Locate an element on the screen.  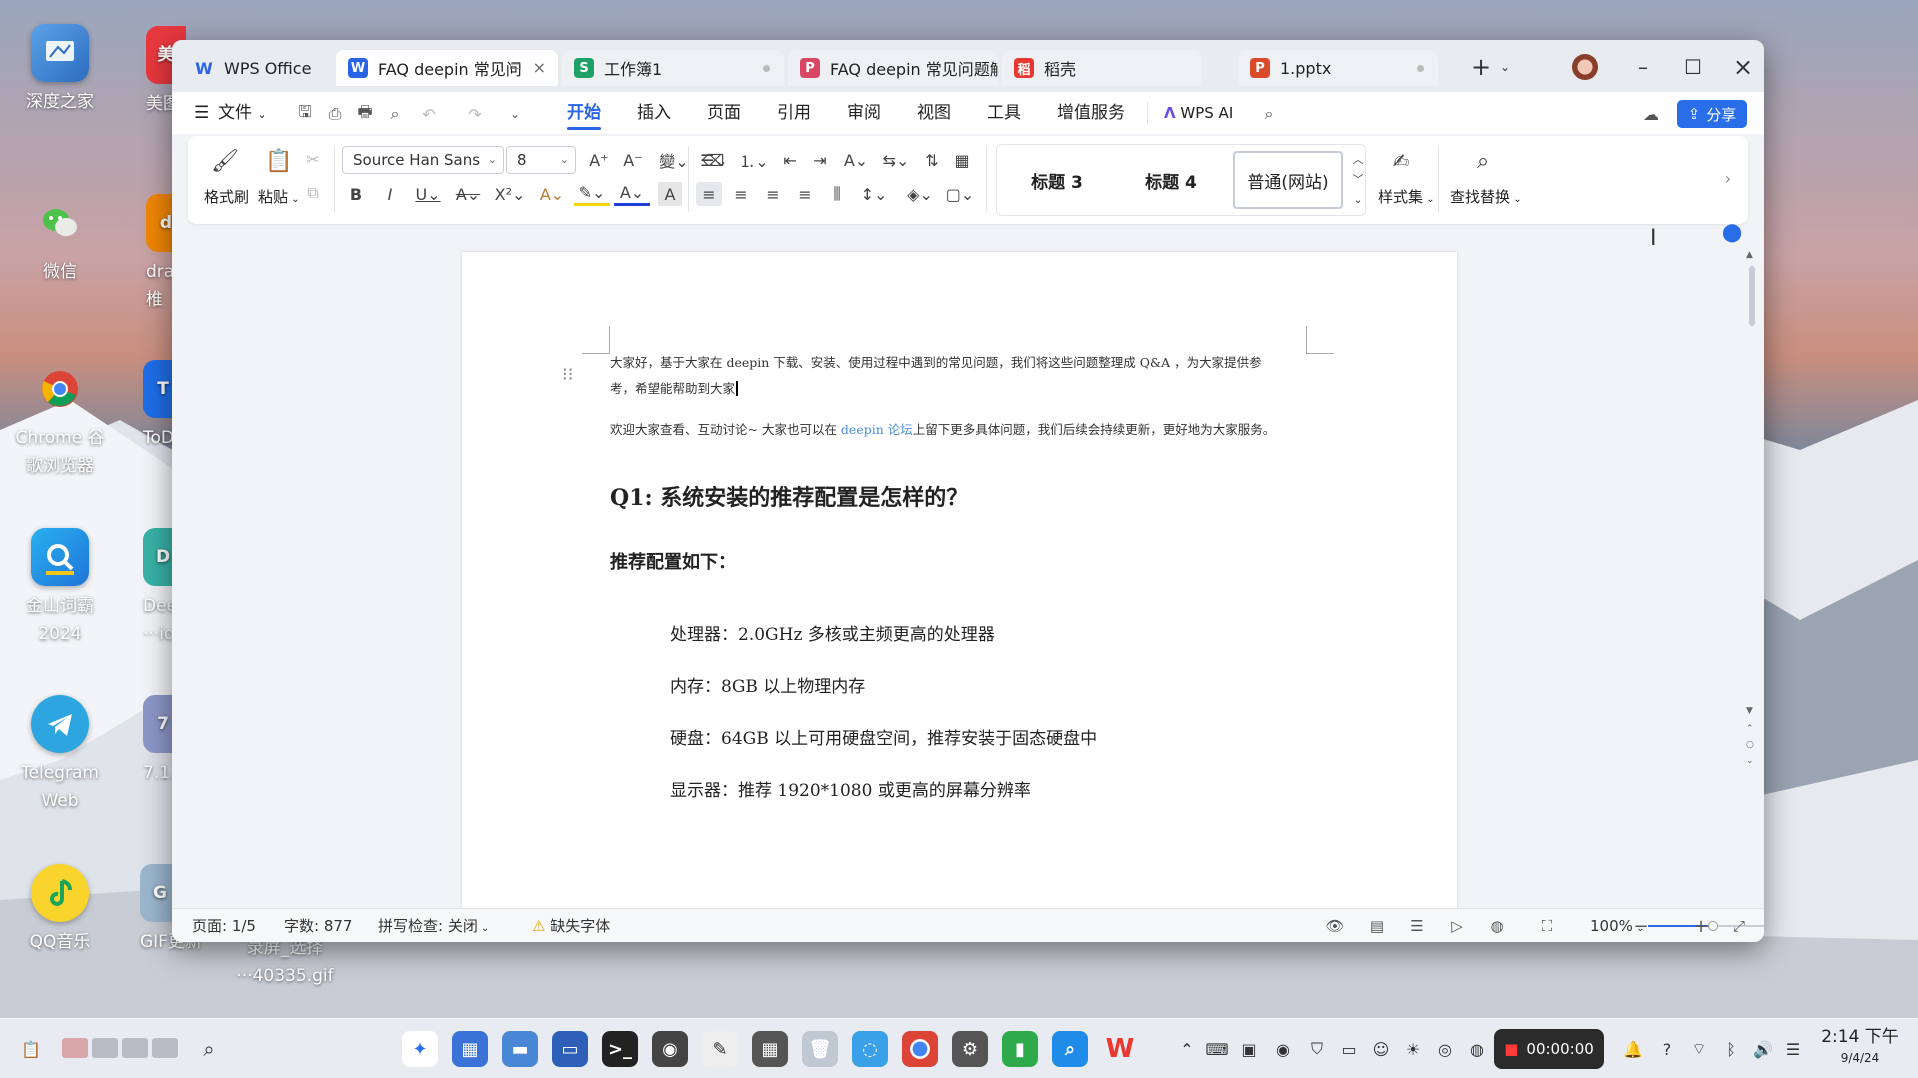
tab-page: 页面 is located at coordinates (724, 113).